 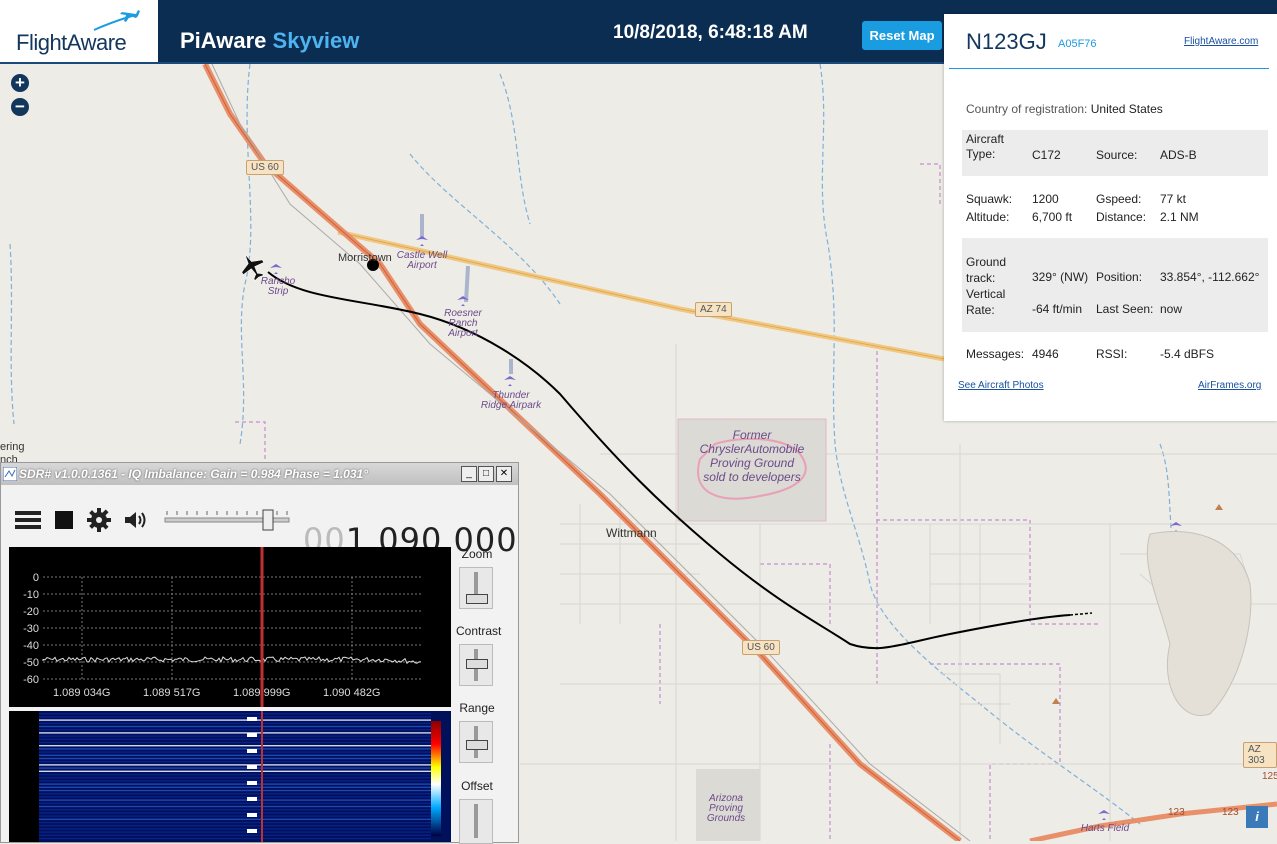 I want to click on area-label-arizona-proving: Arizona Proving Grounds, so click(x=726, y=808).